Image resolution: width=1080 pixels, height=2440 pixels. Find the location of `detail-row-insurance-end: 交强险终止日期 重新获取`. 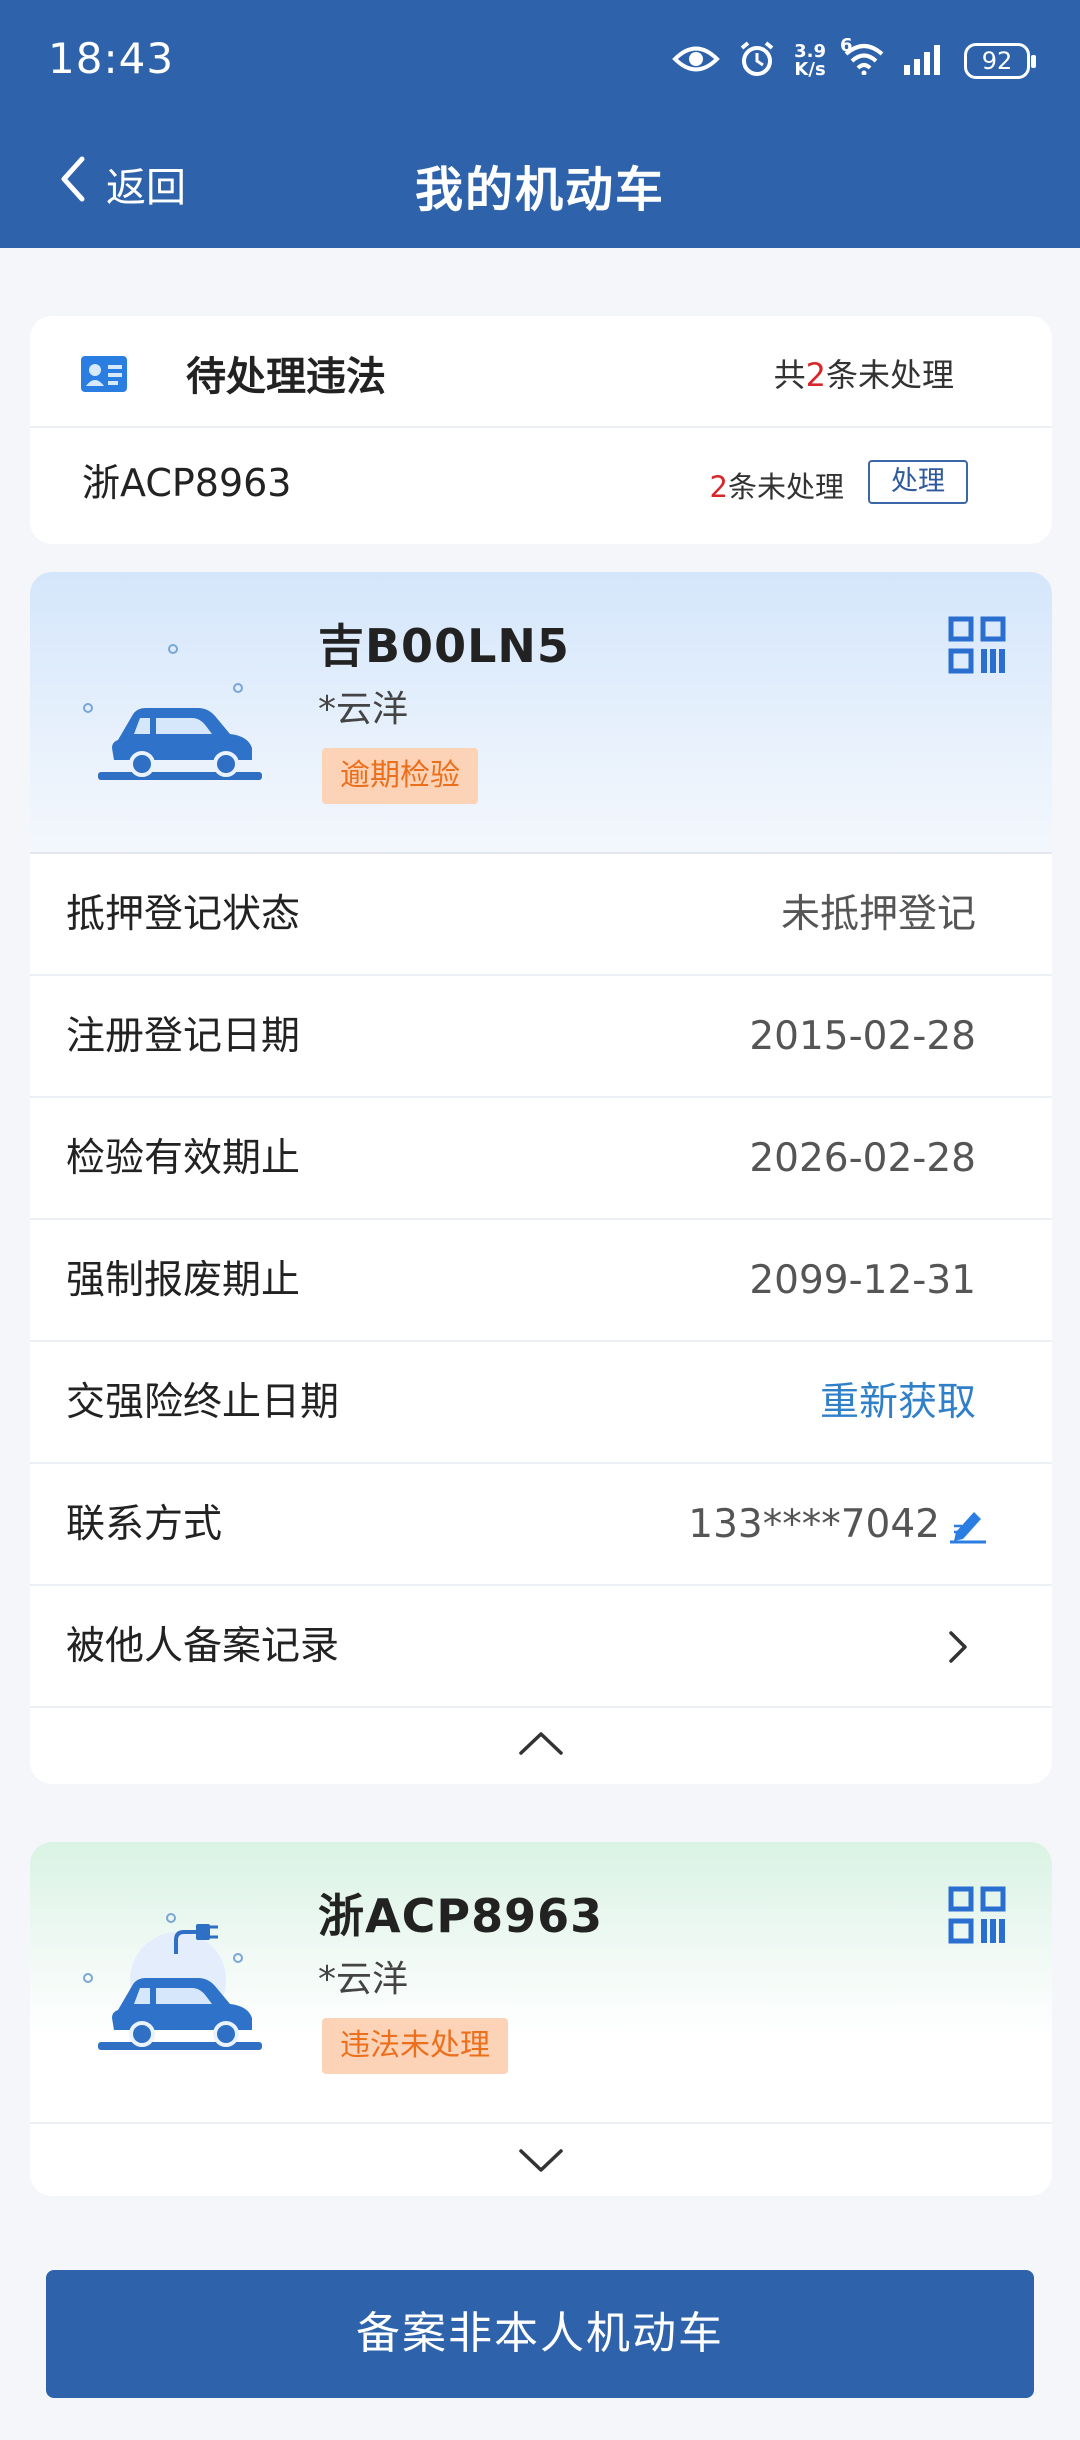

detail-row-insurance-end: 交强险终止日期 重新获取 is located at coordinates (541, 1403).